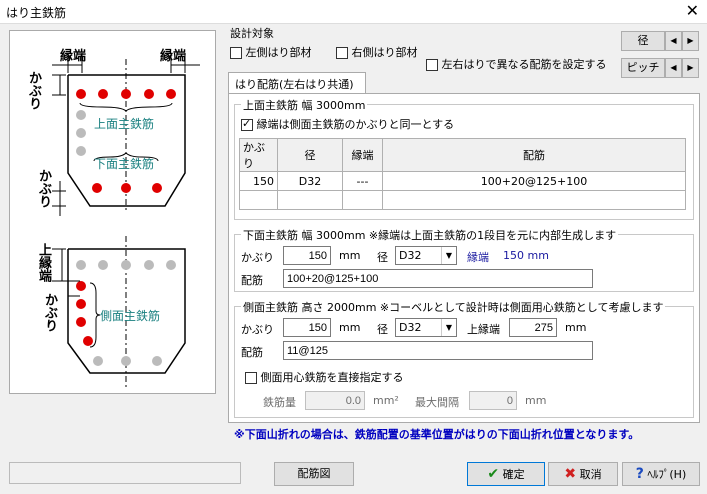 This screenshot has width=707, height=494. Describe the element at coordinates (252, 33) in the screenshot. I see `design-target-legend: 設計対象` at that location.